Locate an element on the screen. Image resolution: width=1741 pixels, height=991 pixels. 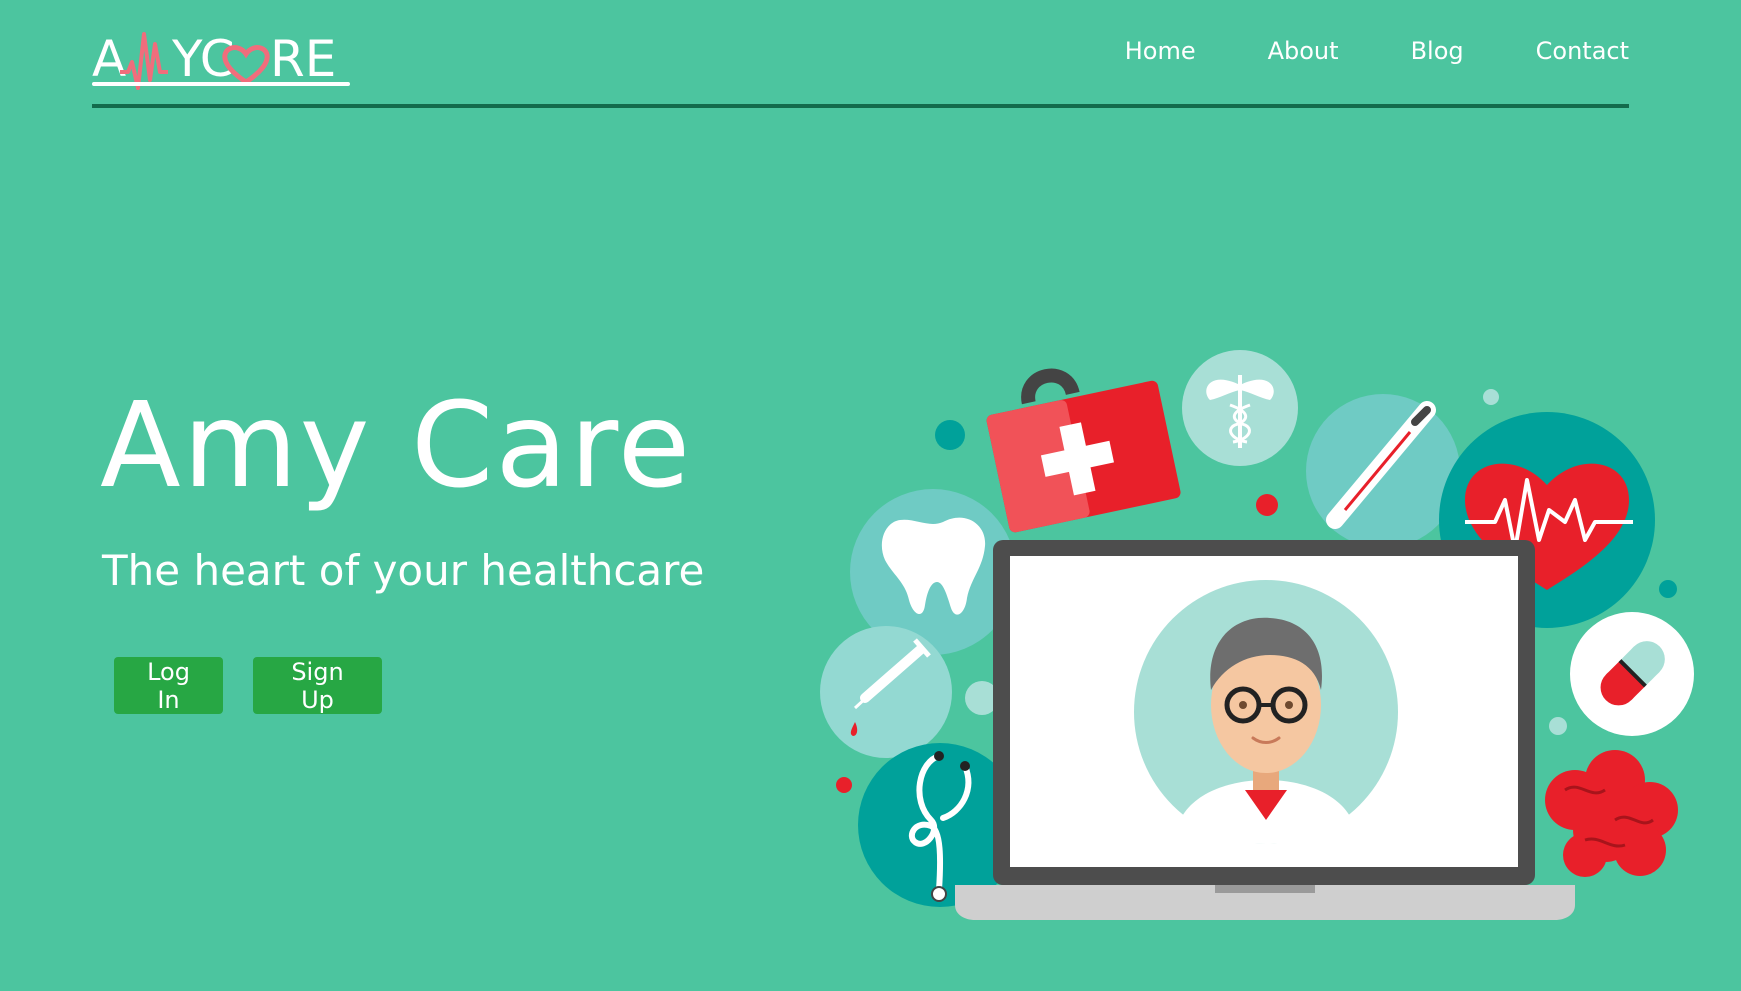
pill-icon is located at coordinates (1632, 674).